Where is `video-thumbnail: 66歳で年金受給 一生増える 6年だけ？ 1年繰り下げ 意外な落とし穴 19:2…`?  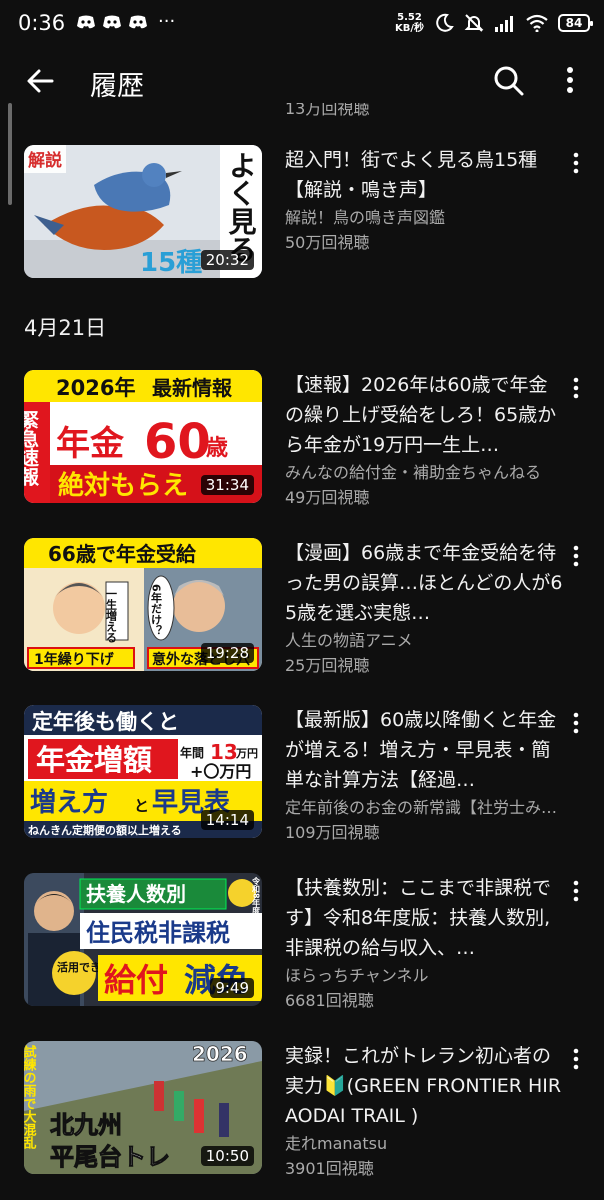 video-thumbnail: 66歳で年金受給 一生増える 6年だけ？ 1年繰り下げ 意外な落とし穴 19:2… is located at coordinates (143, 604).